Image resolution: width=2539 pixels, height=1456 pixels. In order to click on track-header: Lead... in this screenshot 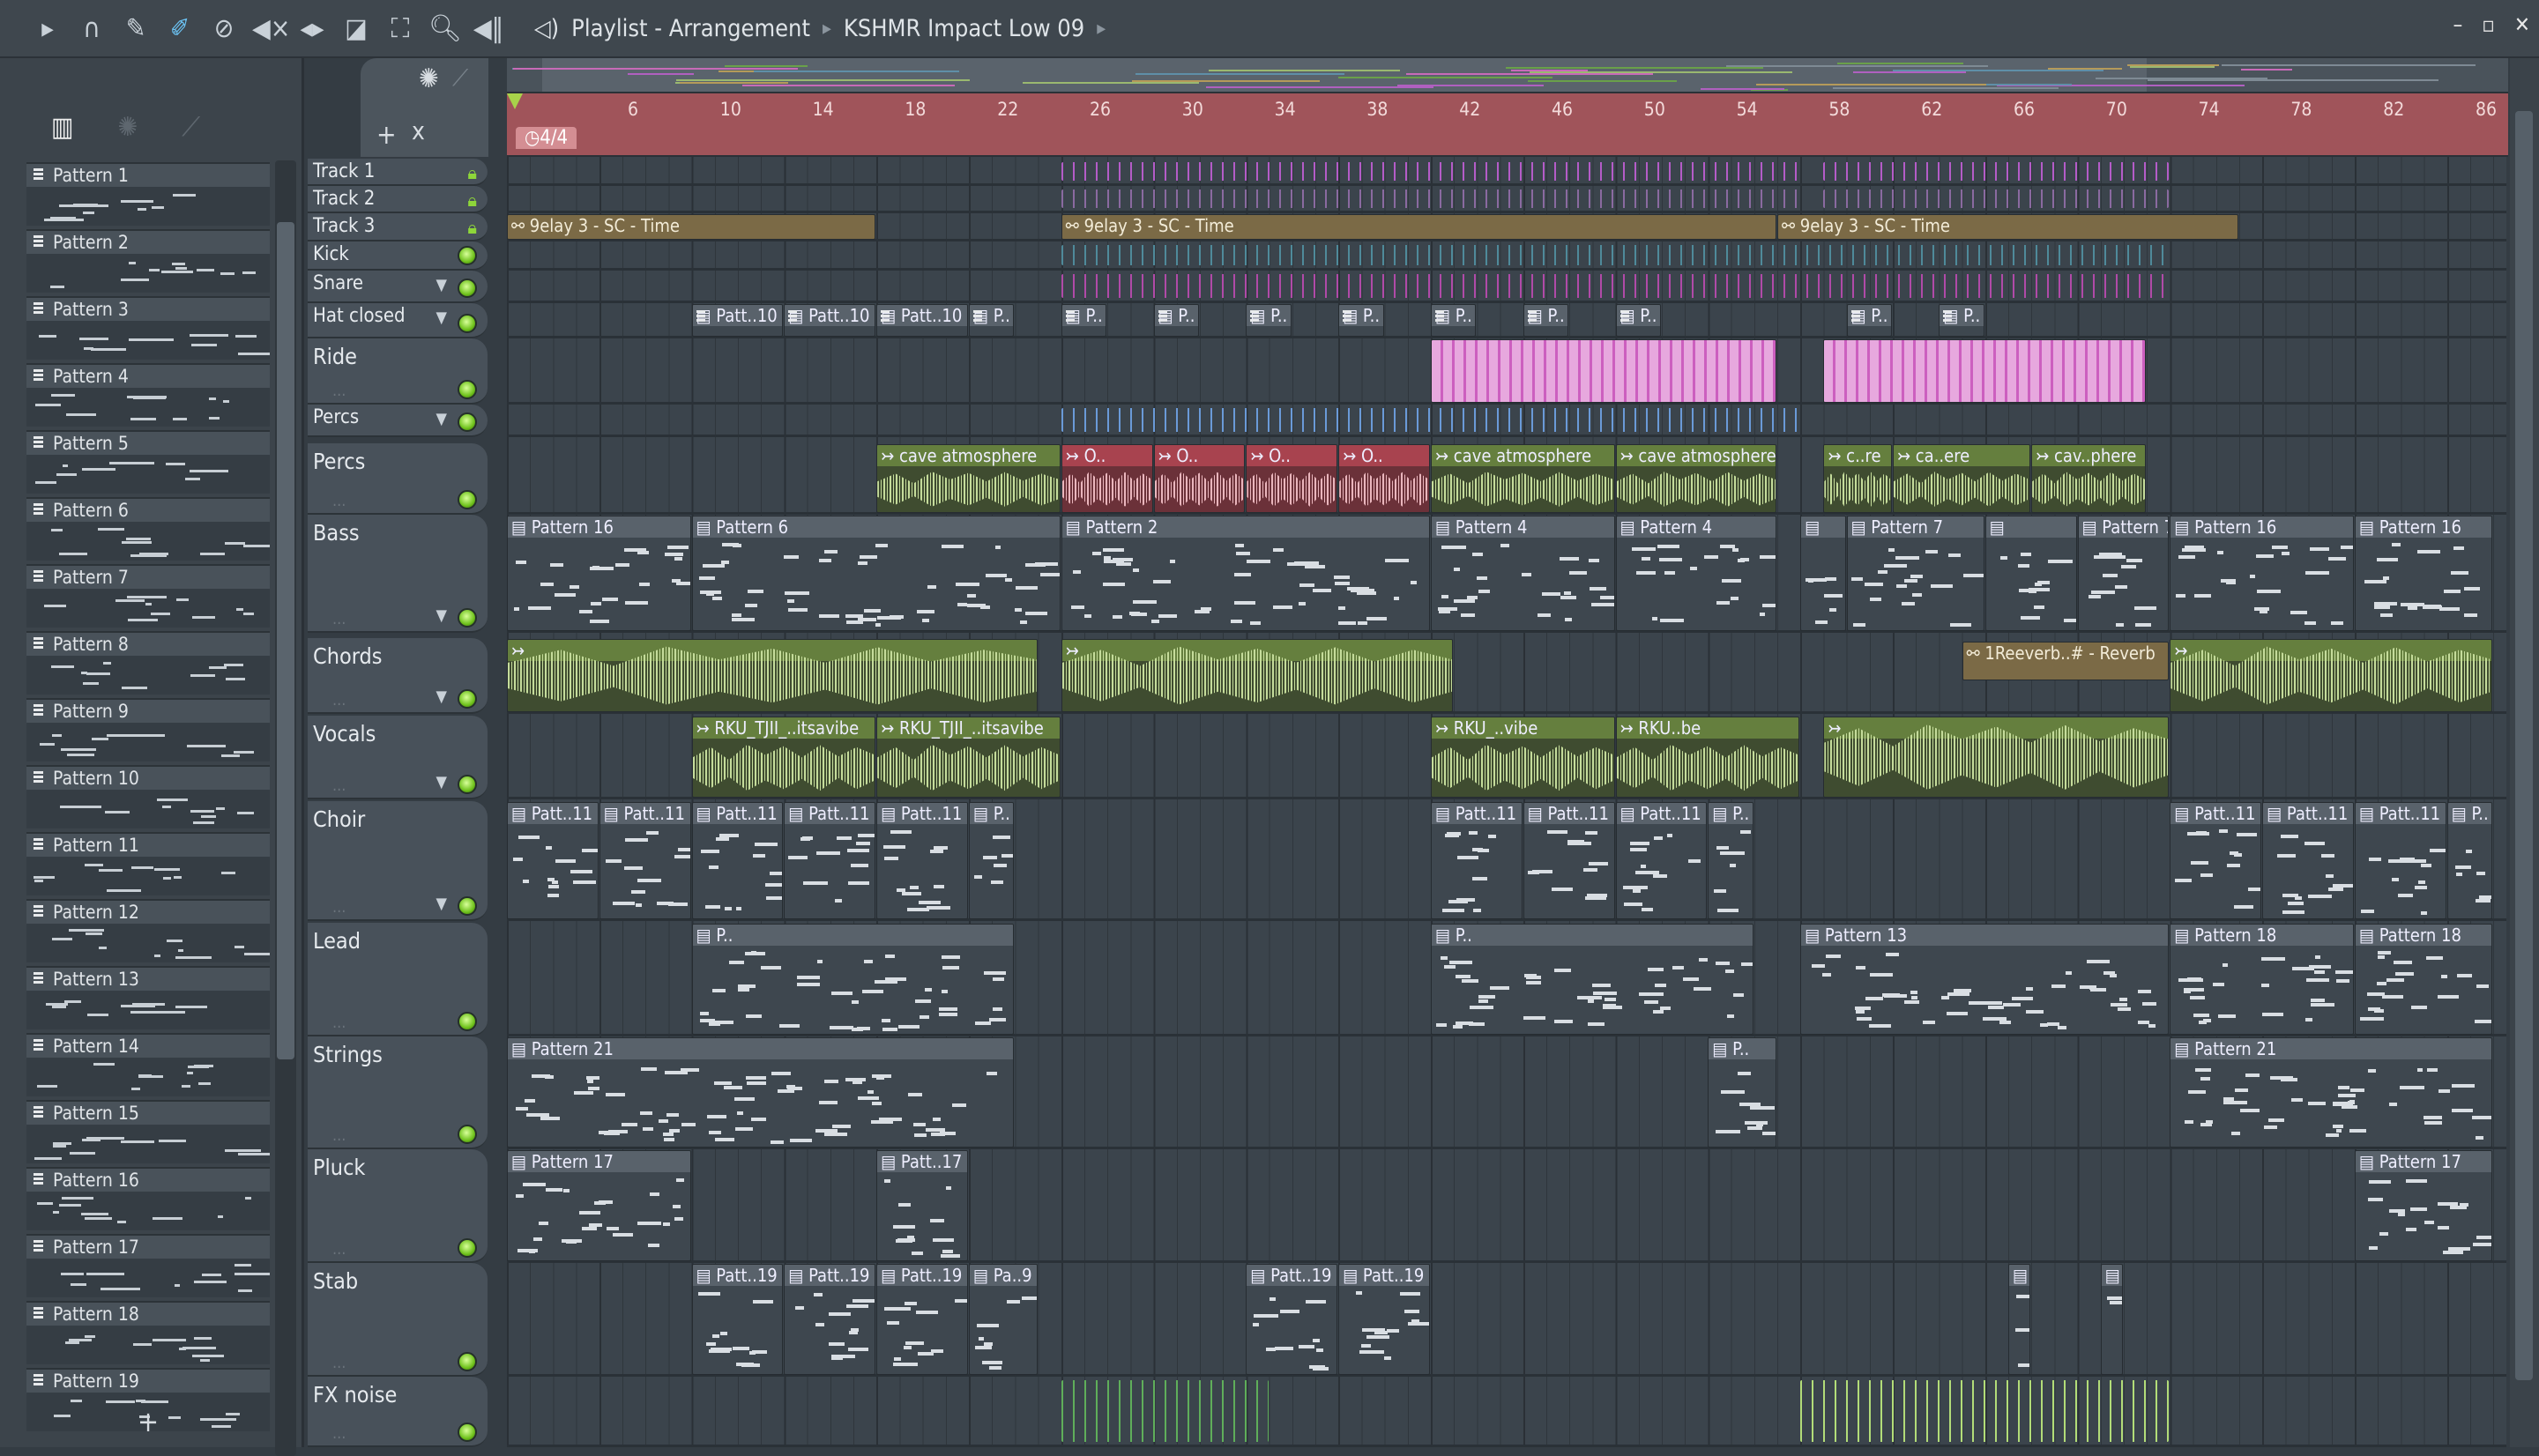, I will do `click(398, 979)`.